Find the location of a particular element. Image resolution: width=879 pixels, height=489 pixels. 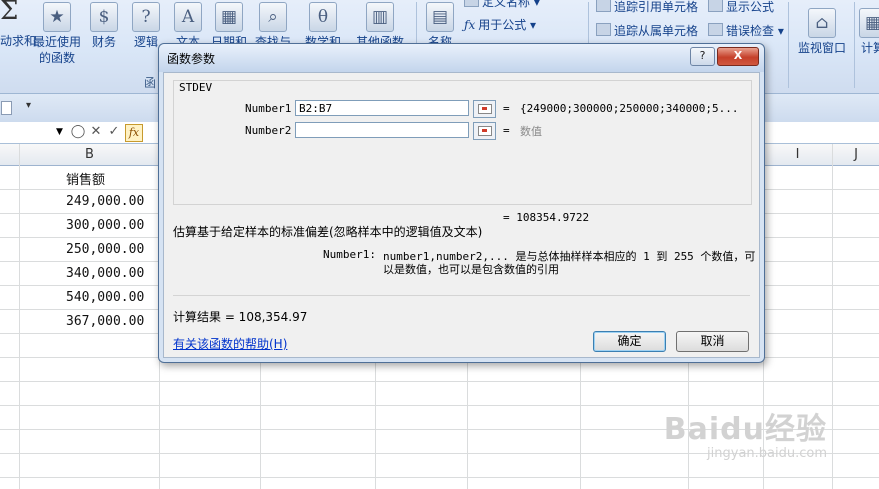

dialog-titlebar: 函数参数 ? X is located at coordinates (461, 58).